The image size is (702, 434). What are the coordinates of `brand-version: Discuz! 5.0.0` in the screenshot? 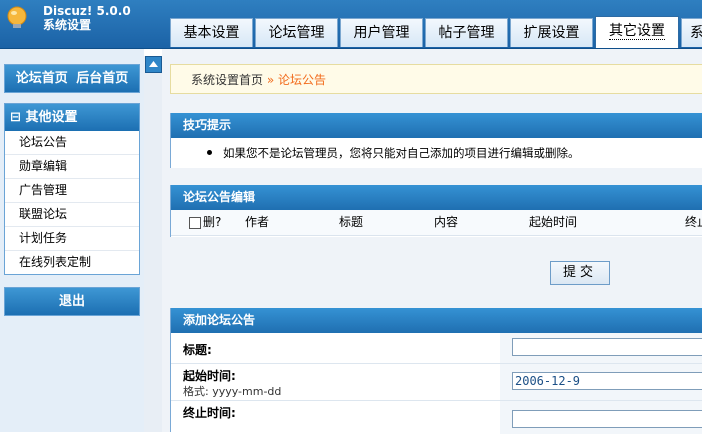 It's located at (87, 11).